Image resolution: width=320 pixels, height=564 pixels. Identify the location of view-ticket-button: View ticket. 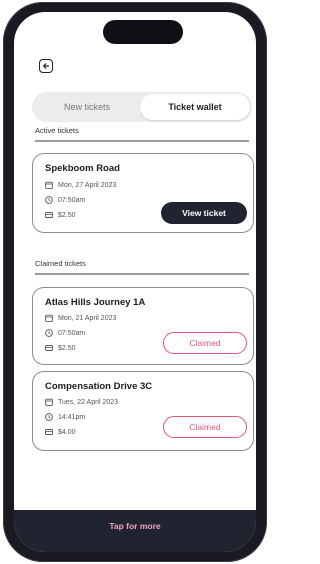
(204, 213).